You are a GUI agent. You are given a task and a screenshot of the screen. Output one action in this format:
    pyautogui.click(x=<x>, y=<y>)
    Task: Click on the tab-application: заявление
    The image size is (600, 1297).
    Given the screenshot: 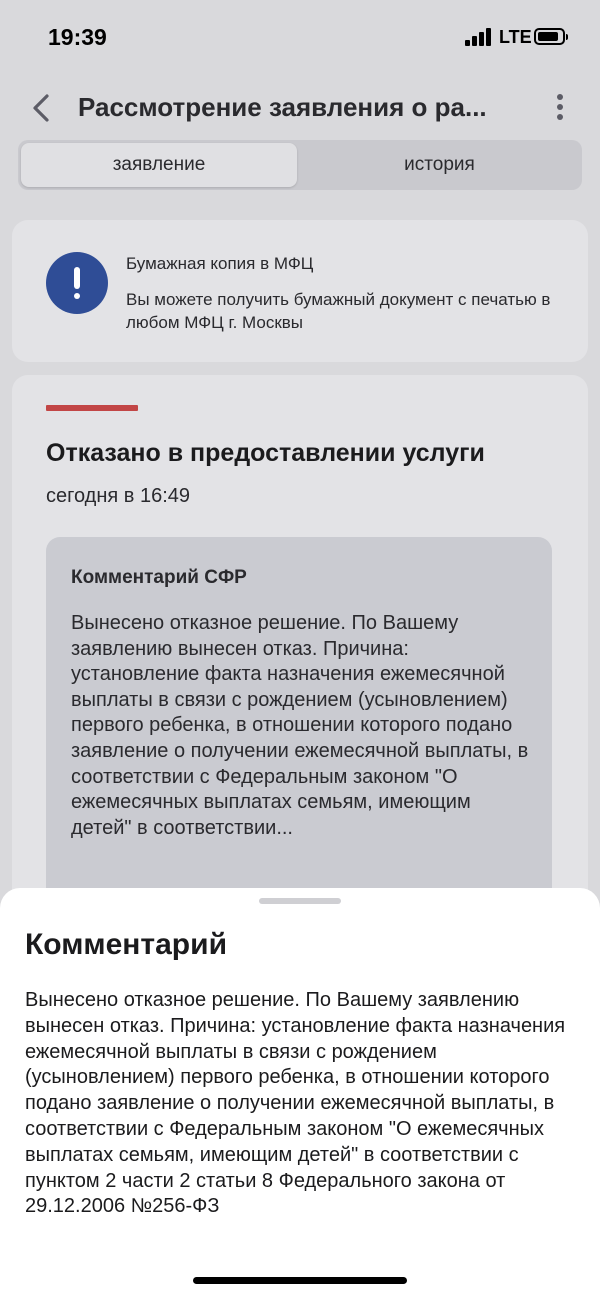 What is the action you would take?
    pyautogui.click(x=159, y=165)
    